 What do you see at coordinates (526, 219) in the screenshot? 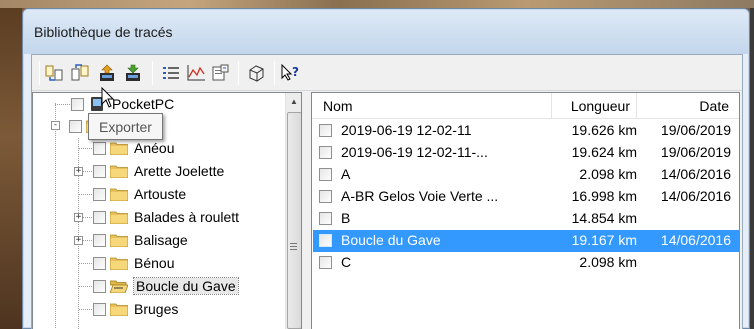
I see `list-row: B 14.854 km` at bounding box center [526, 219].